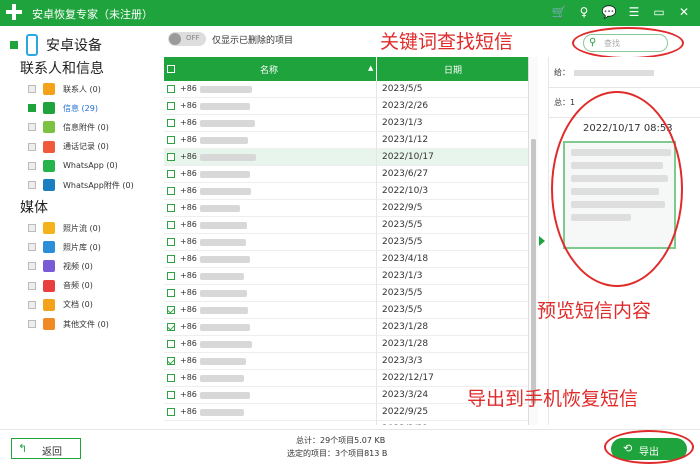 The image size is (700, 468). I want to click on table-row: 1568 2023/3/31, so click(346, 423).